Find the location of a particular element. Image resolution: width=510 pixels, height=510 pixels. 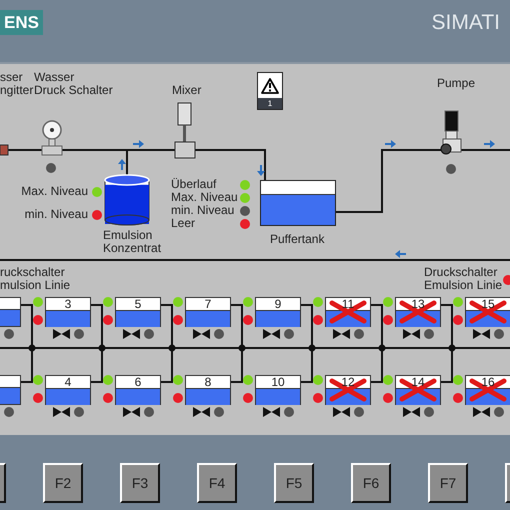

device-label: Mixer is located at coordinates (187, 90).